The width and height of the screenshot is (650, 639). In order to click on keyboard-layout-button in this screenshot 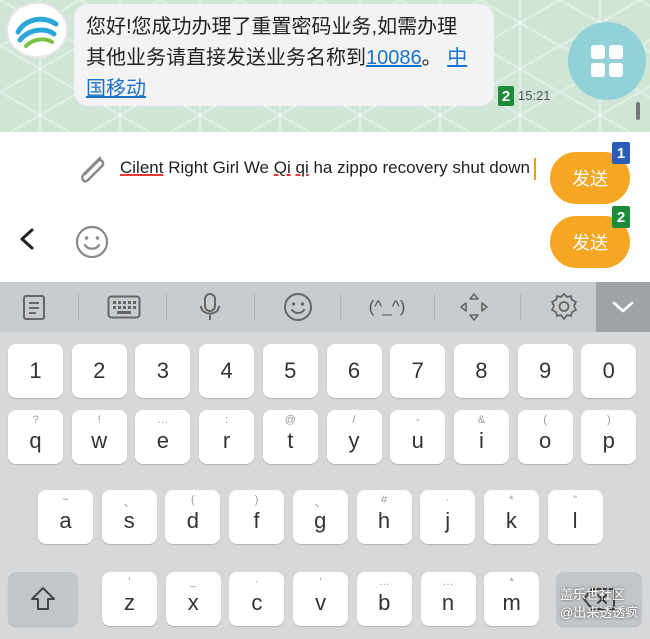, I will do `click(124, 307)`.